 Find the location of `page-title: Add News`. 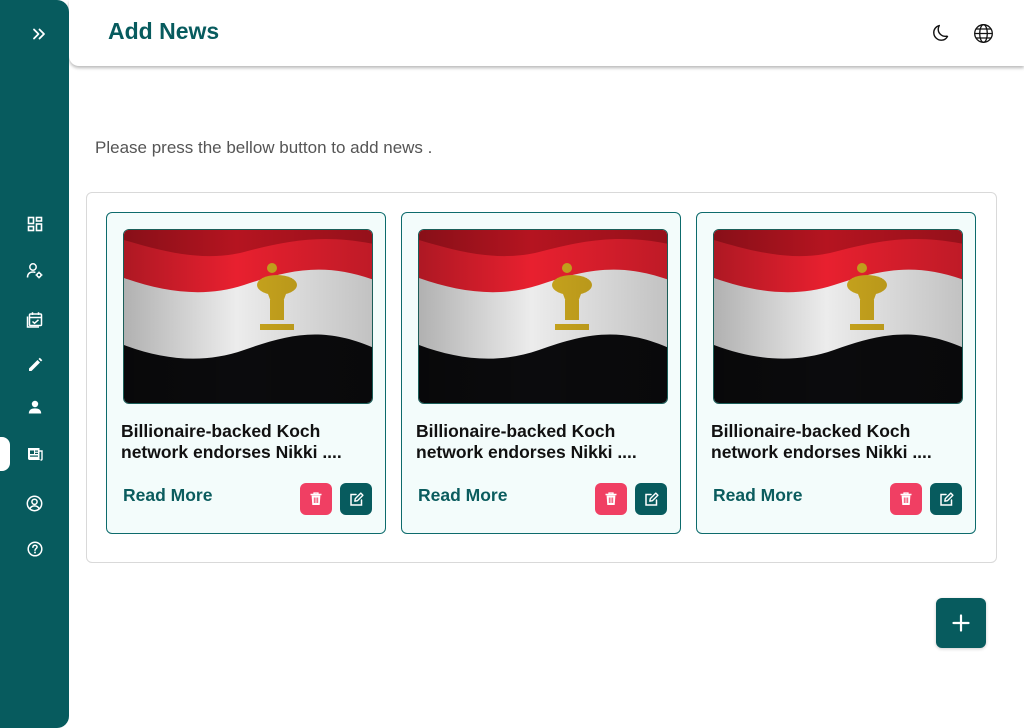

page-title: Add News is located at coordinates (164, 31).